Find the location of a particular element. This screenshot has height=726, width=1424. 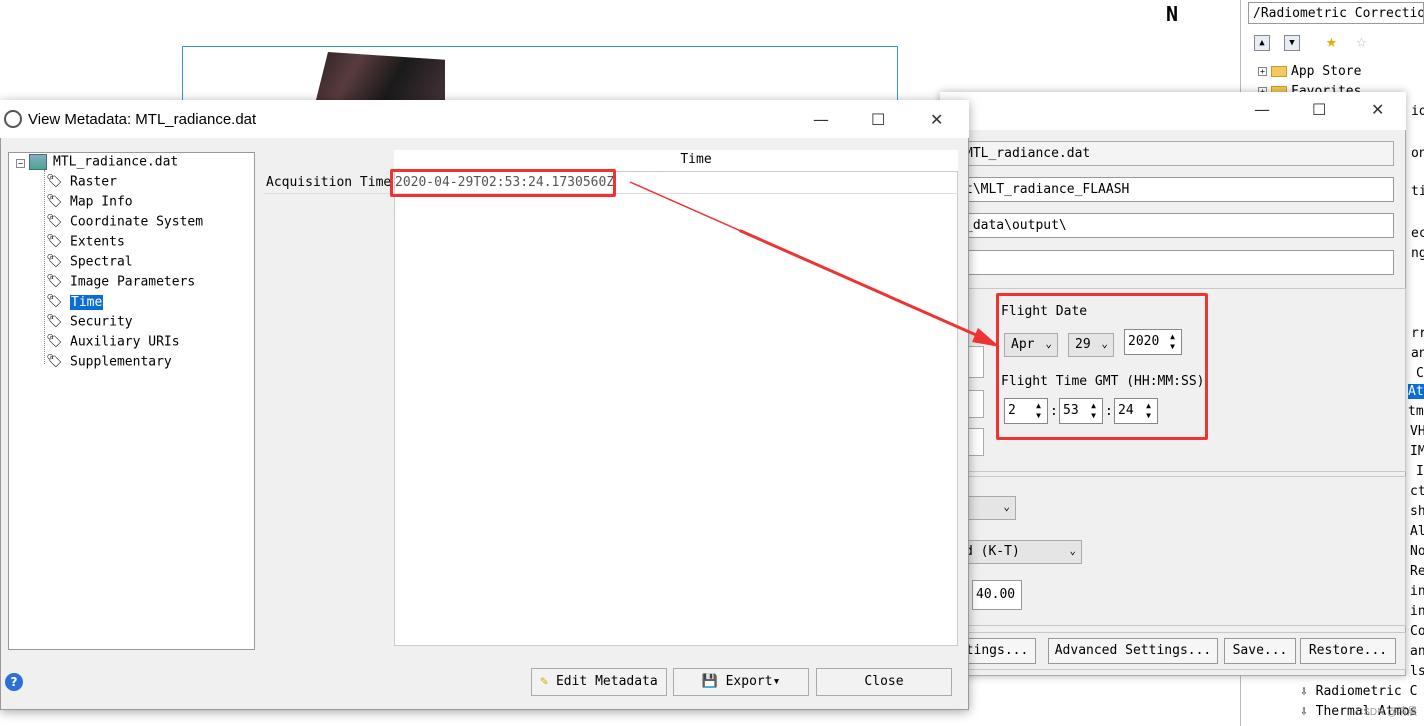

expand-icon: + is located at coordinates (1262, 71).